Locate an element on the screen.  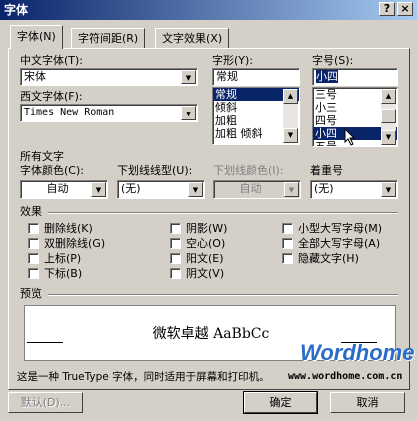
western-font-value: Times New Roman is located at coordinates (69, 112).